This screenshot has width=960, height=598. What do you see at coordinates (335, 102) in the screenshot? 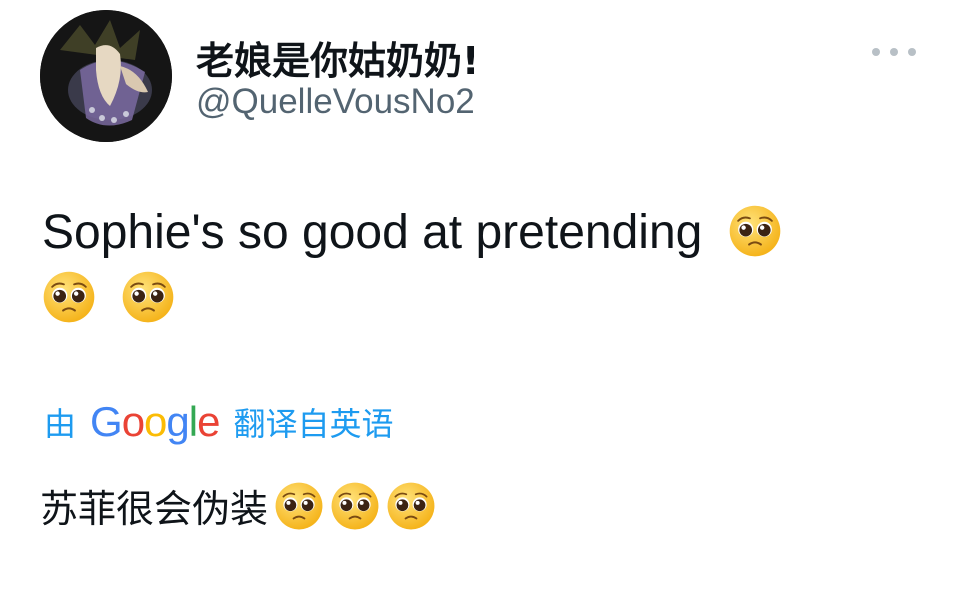
I see `author-handle: @QuelleVousNo2` at bounding box center [335, 102].